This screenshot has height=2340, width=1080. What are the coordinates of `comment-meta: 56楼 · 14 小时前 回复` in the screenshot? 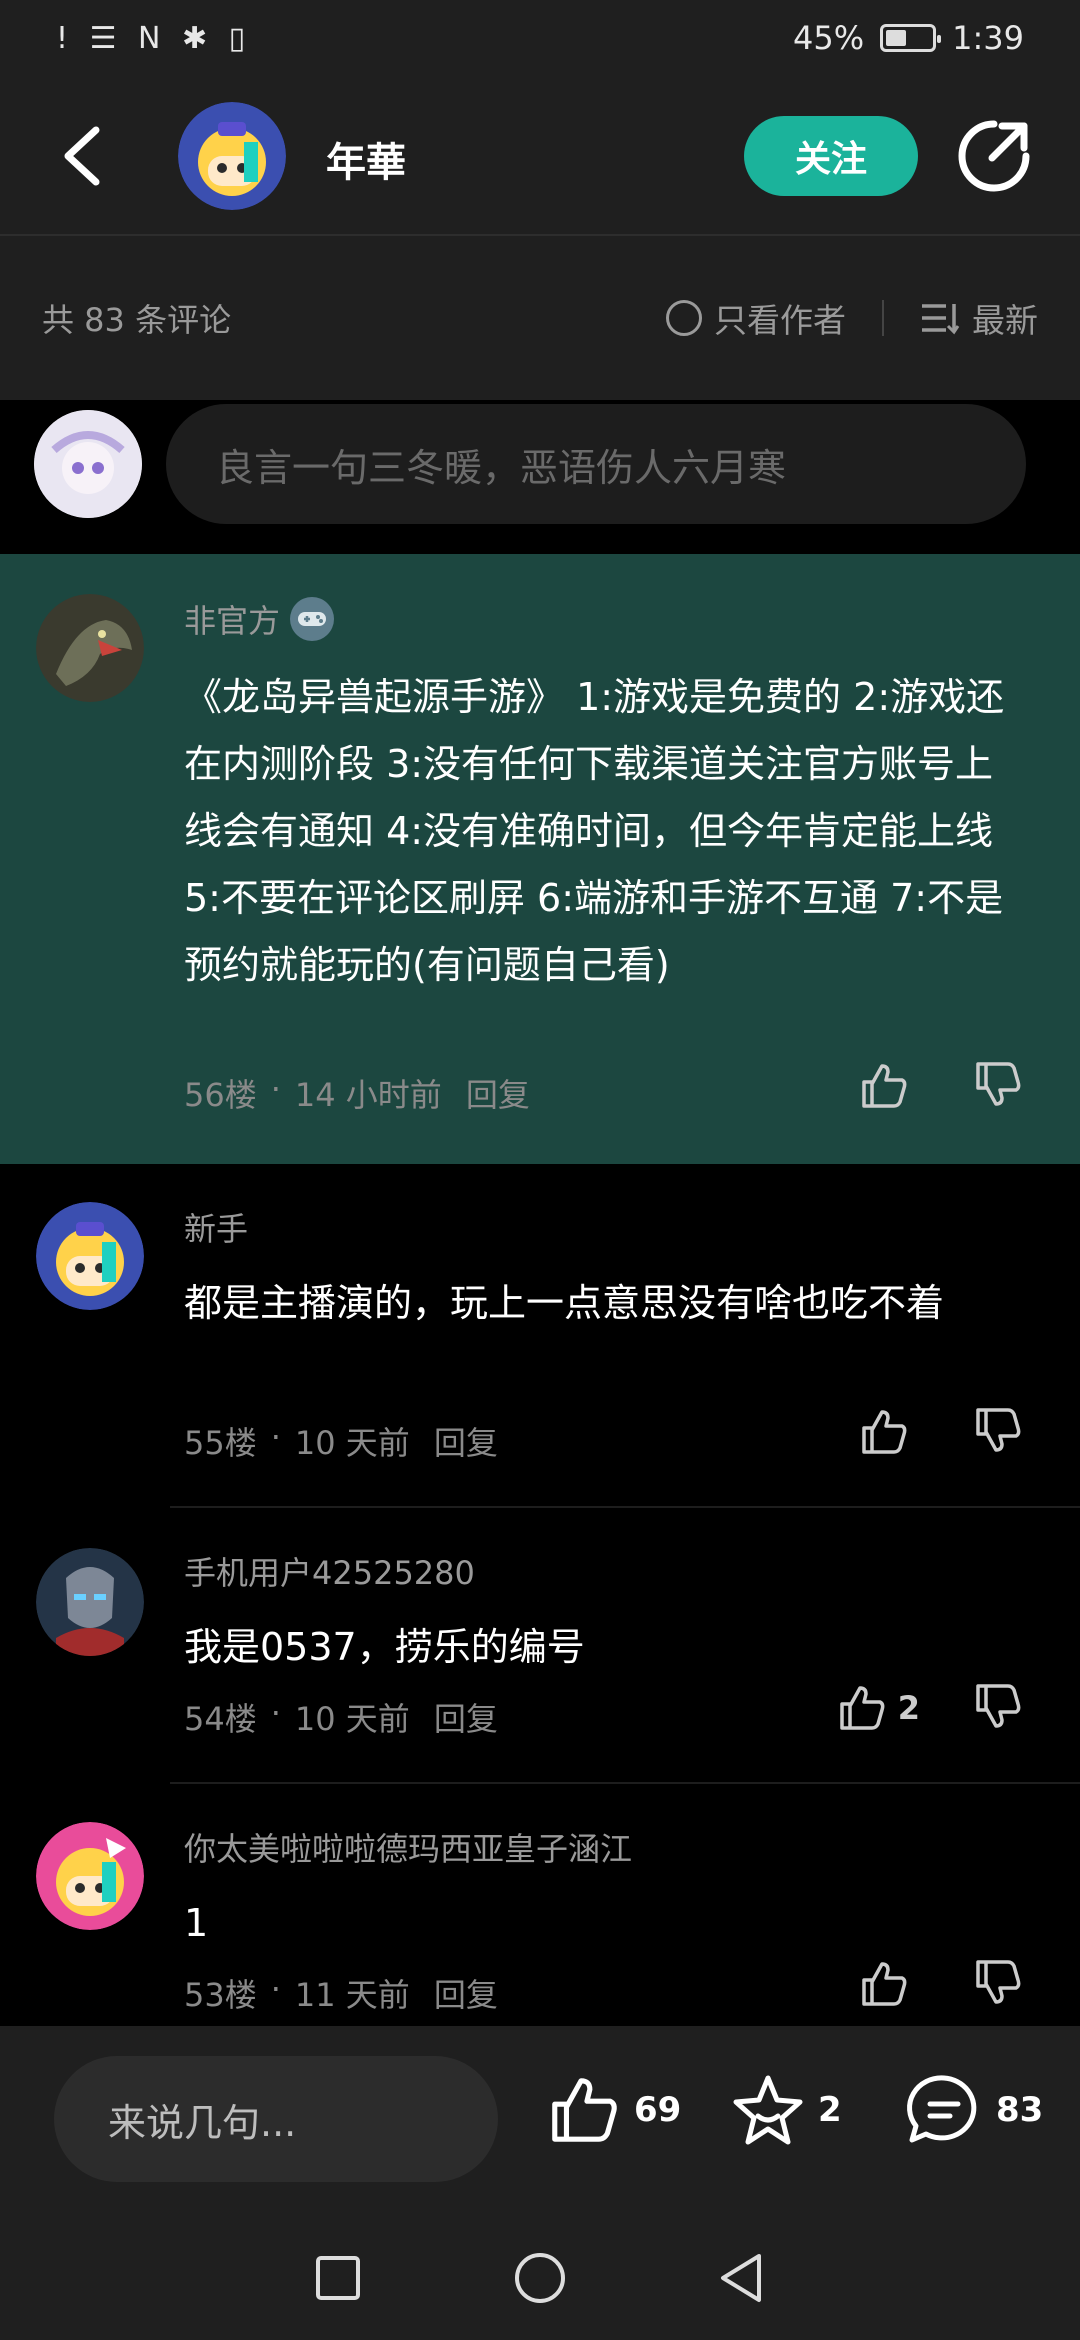 It's located at (357, 1093).